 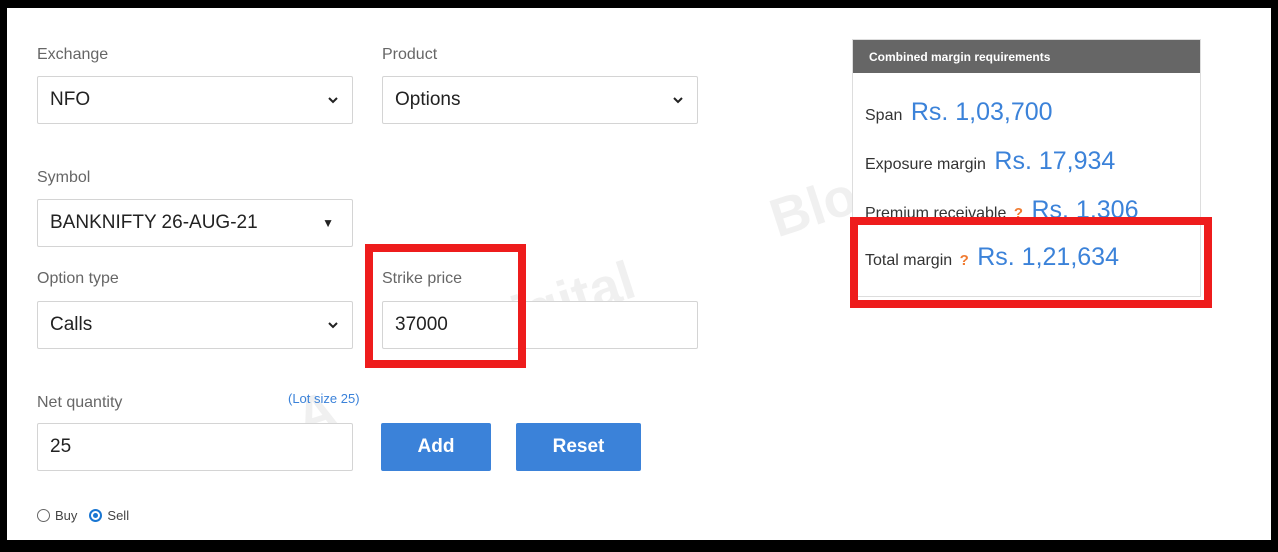 I want to click on span-row: Span Rs. 1,03,700, so click(x=959, y=112).